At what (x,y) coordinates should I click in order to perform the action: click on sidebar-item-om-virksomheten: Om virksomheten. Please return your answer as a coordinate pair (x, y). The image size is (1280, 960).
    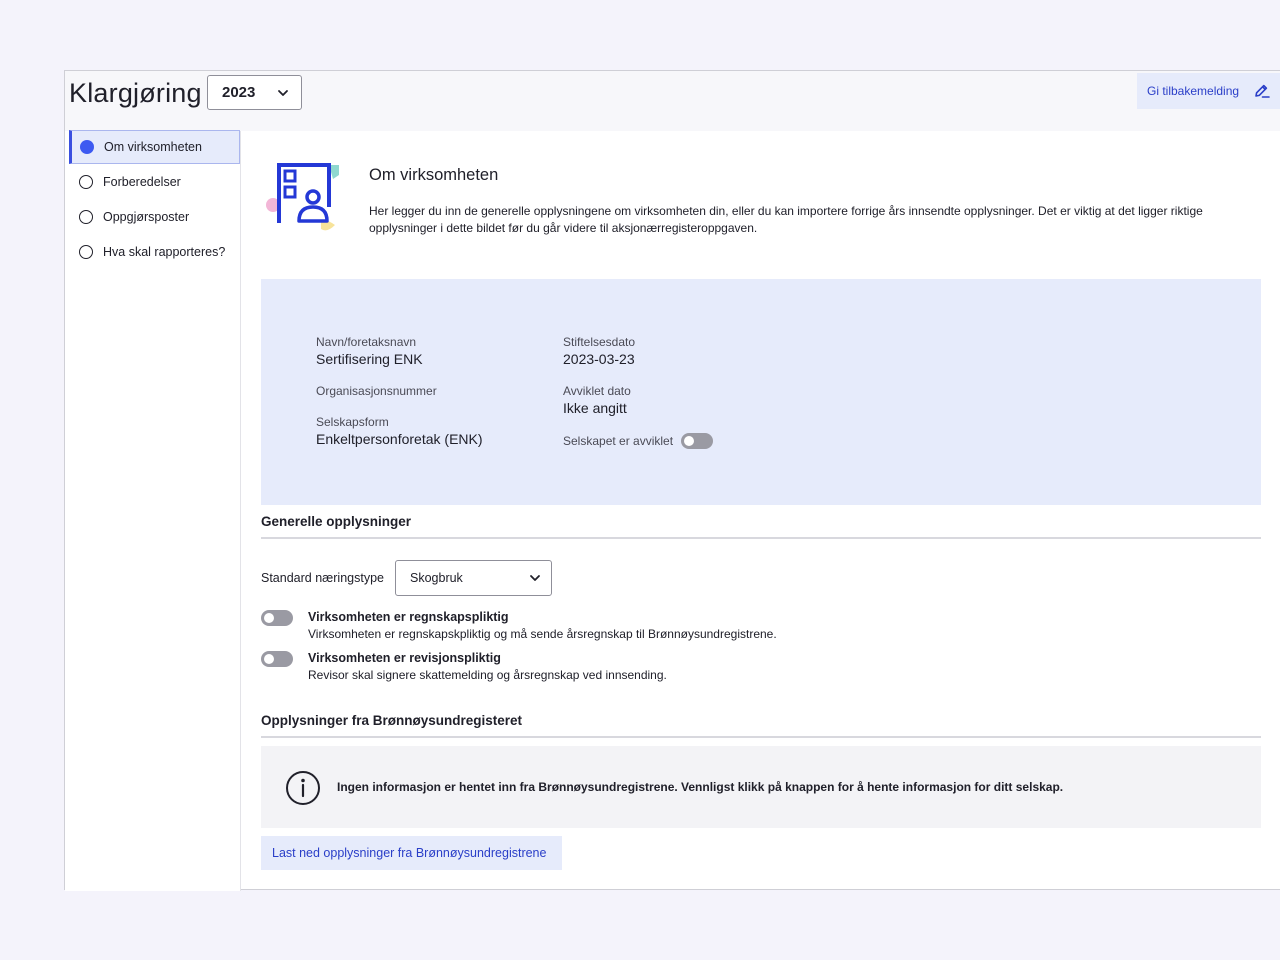
    Looking at the image, I should click on (154, 147).